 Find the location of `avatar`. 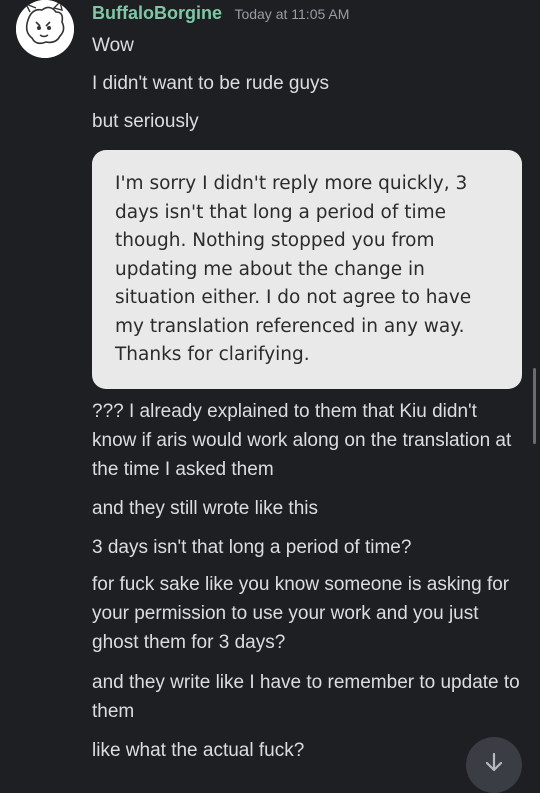

avatar is located at coordinates (45, 29).